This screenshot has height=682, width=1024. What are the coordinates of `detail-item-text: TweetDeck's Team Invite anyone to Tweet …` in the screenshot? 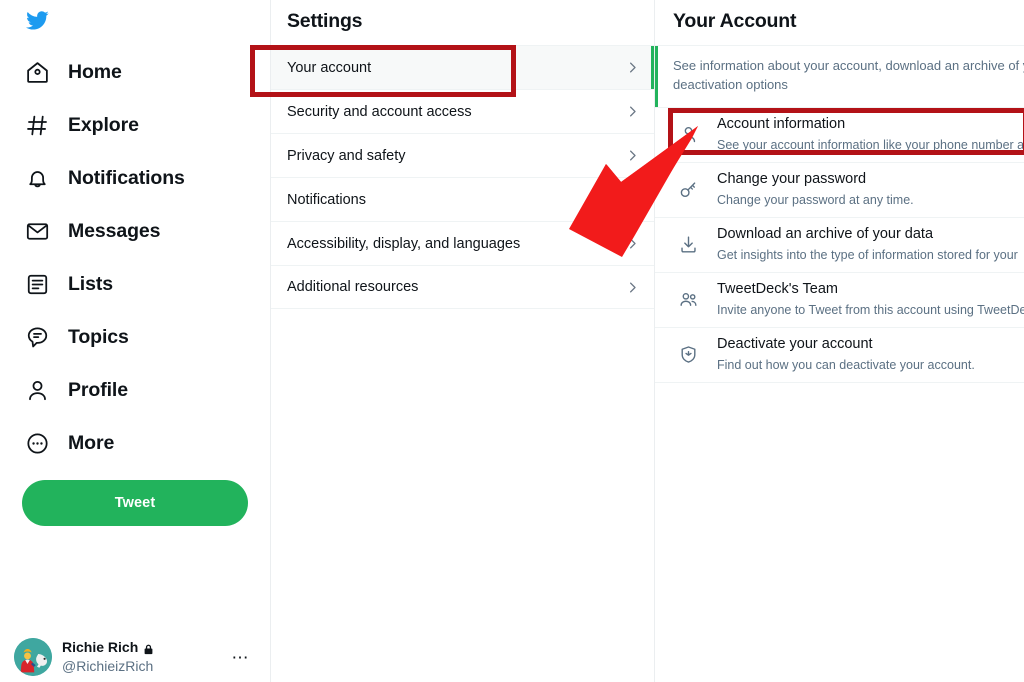 It's located at (870, 300).